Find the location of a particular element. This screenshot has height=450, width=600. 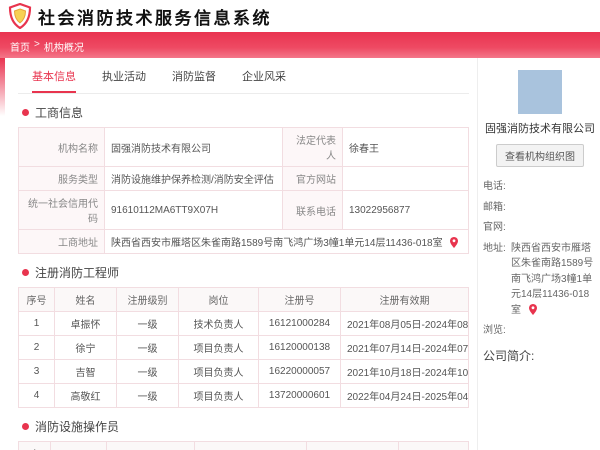

table-row: 服务类型 消防设施维护保养检测/消防安全评估 官方网站 is located at coordinates (243, 178).